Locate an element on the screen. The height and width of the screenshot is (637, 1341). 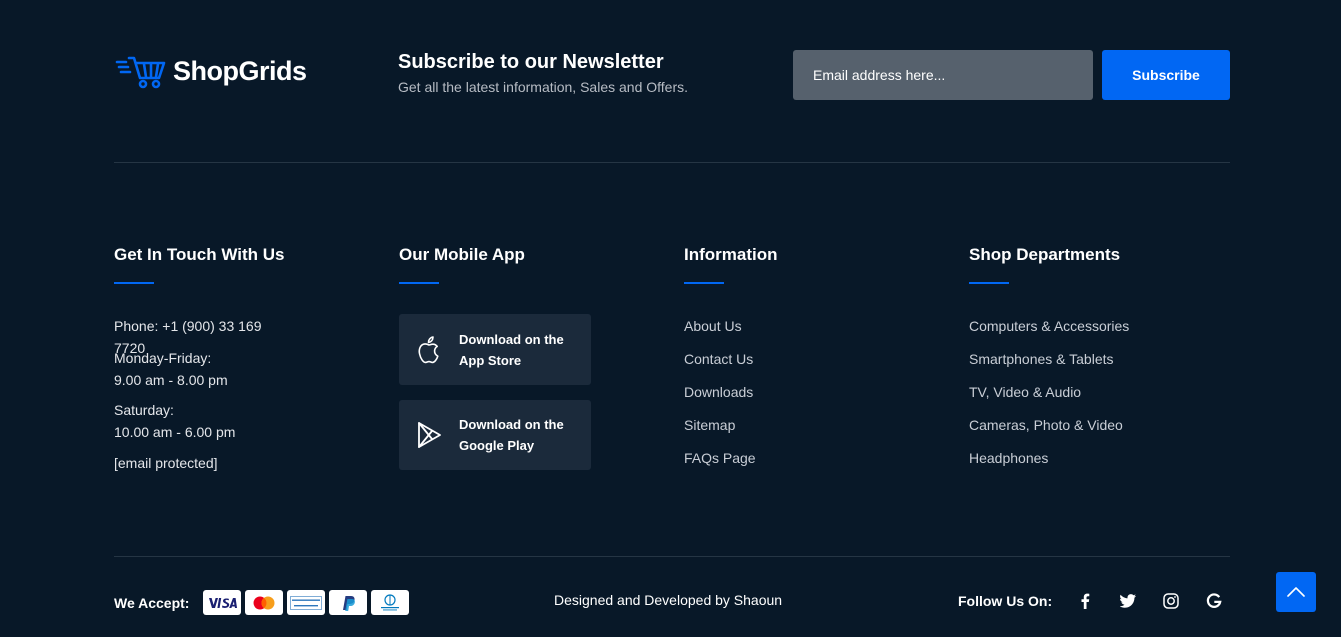
scroll-to-top-button is located at coordinates (1296, 592).